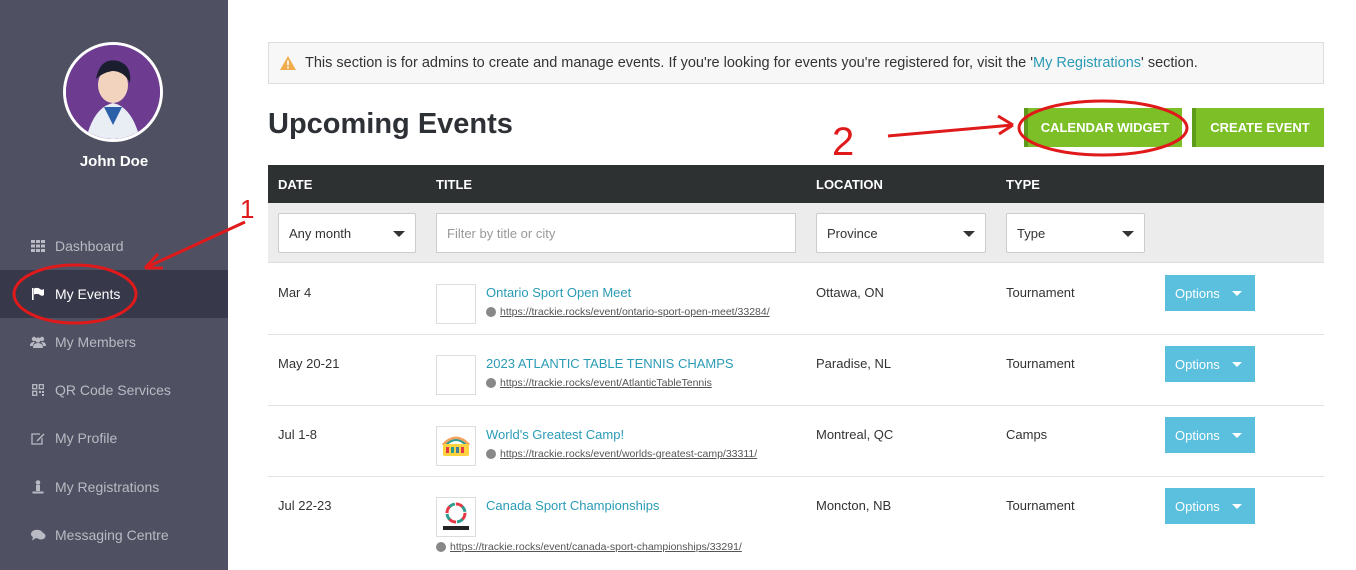 Image resolution: width=1356 pixels, height=570 pixels. I want to click on event-title-link: 2023 ATLANTIC TABLE TENNIS CHAMPS, so click(610, 363).